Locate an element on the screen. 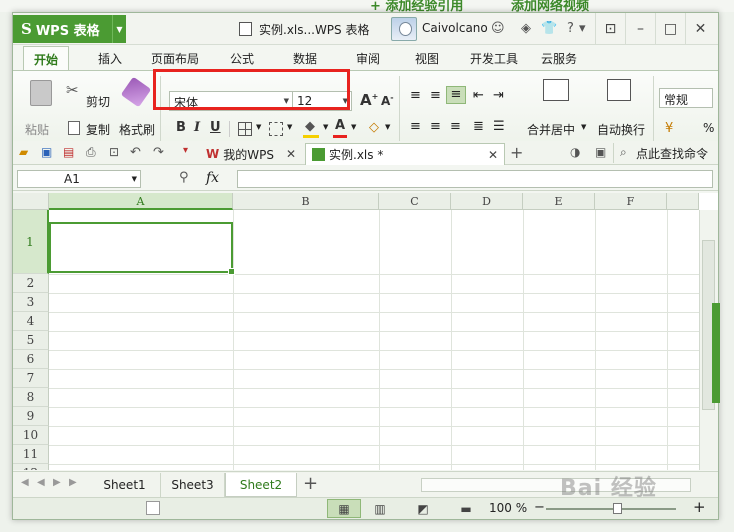 This screenshot has height=532, width=734. fill-color-icon: ◆ is located at coordinates (310, 126).